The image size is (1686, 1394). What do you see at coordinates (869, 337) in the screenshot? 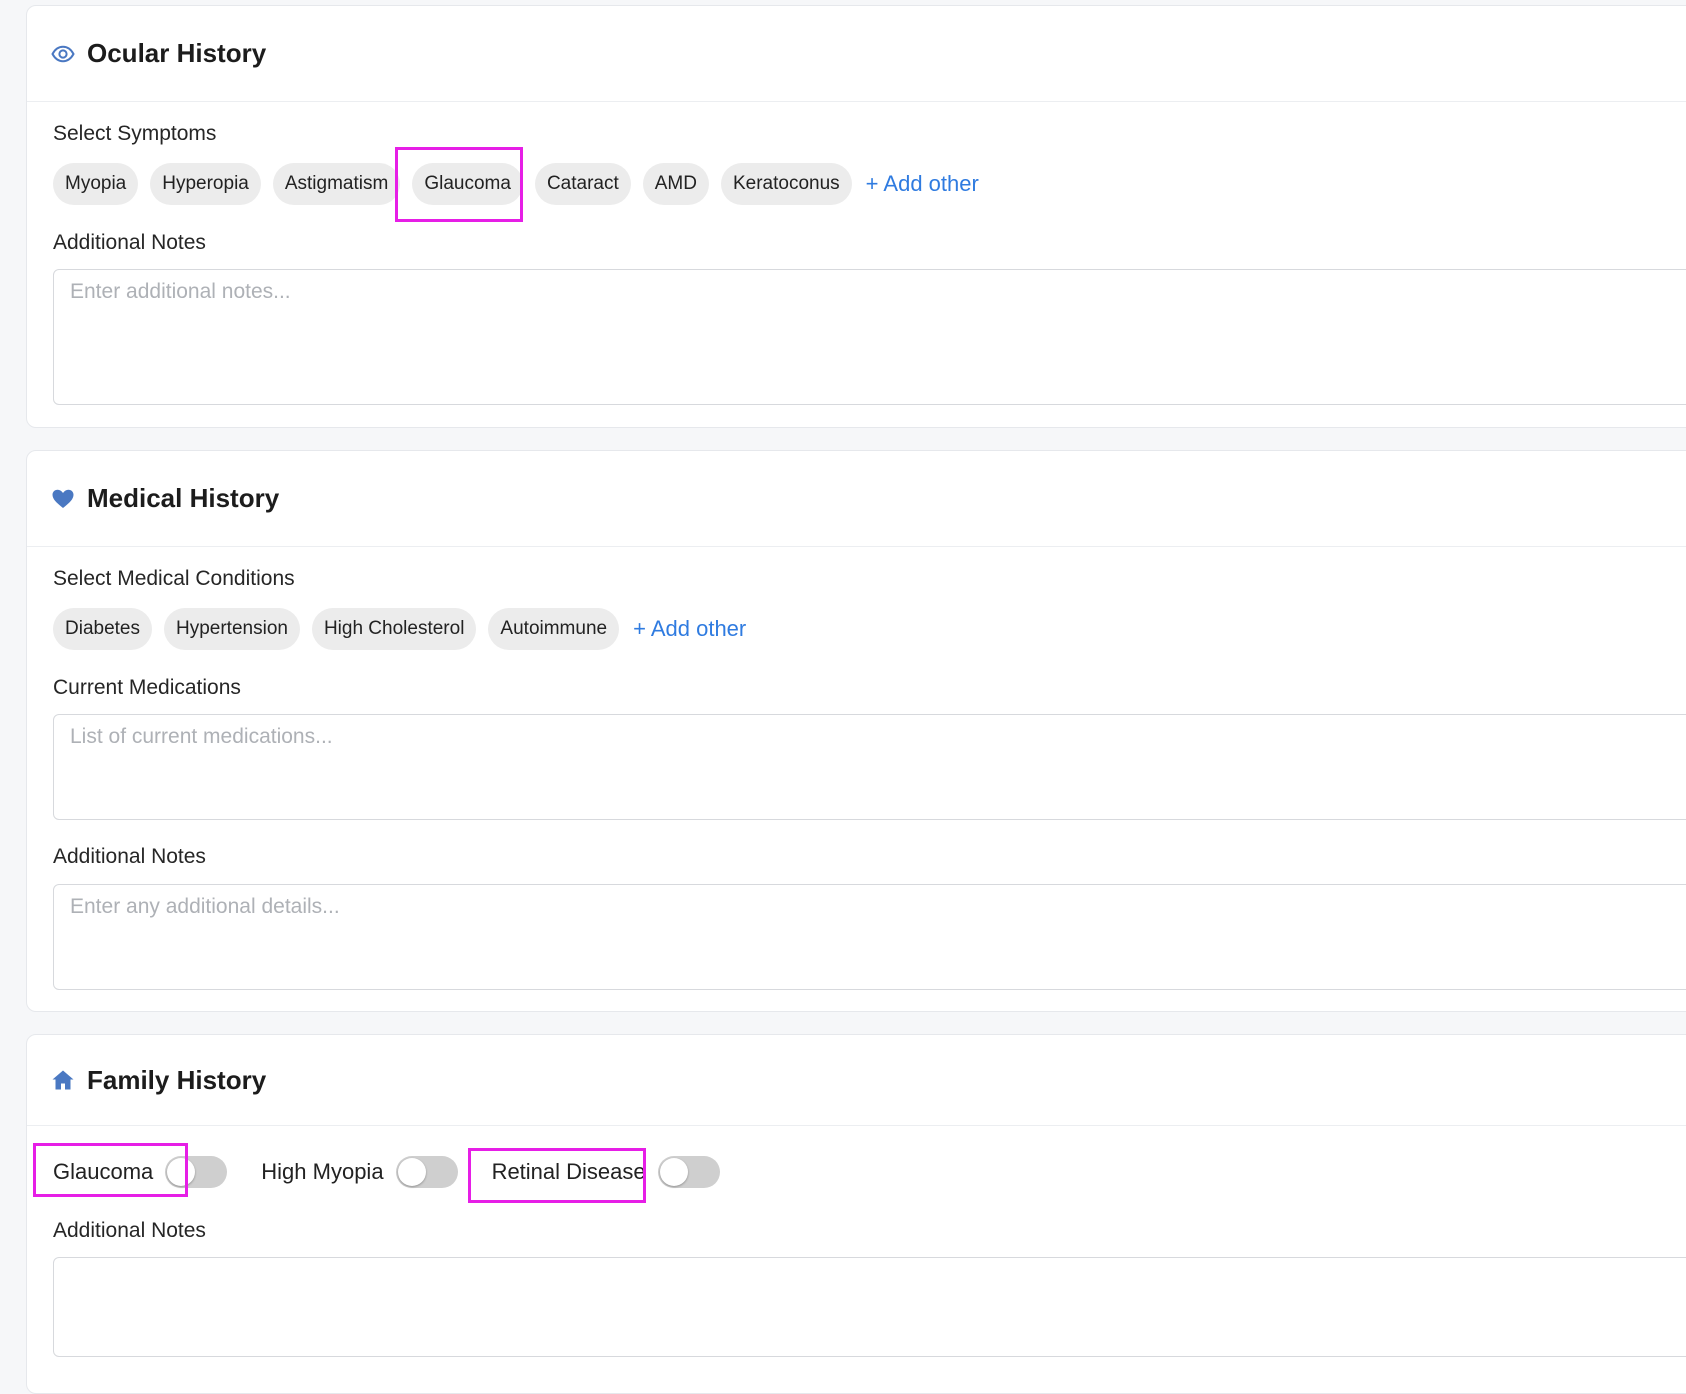
I see `ocular-notes-input` at bounding box center [869, 337].